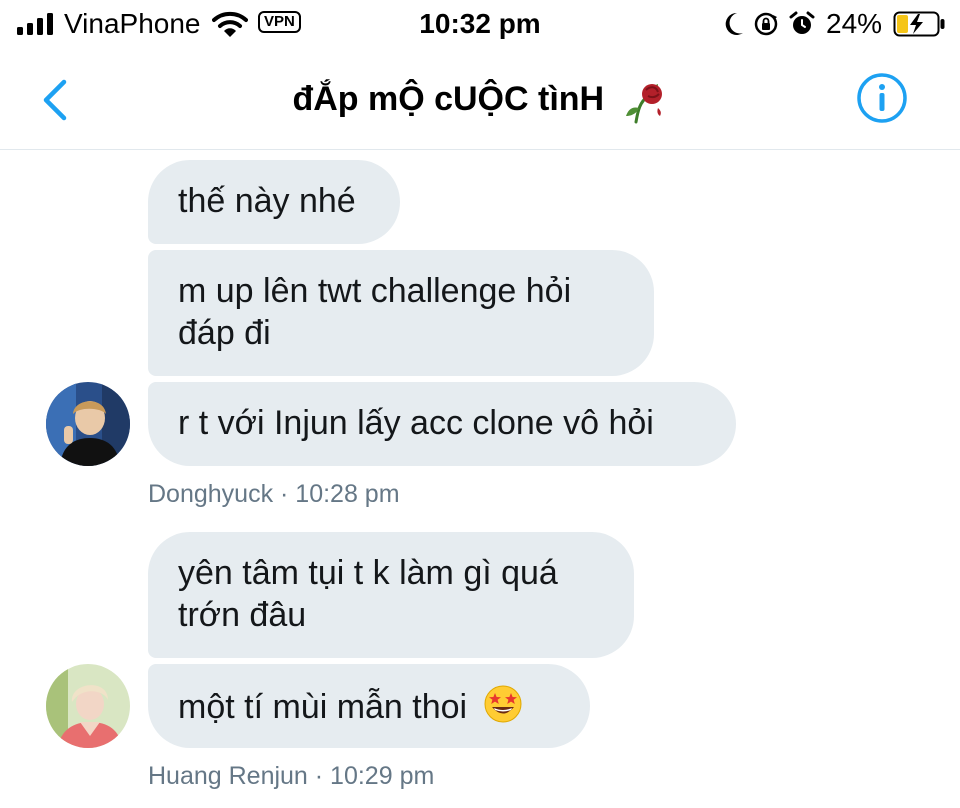 Image resolution: width=960 pixels, height=808 pixels. I want to click on status-bar: VinaPhone VPN 10:32 pm 24%, so click(480, 25).